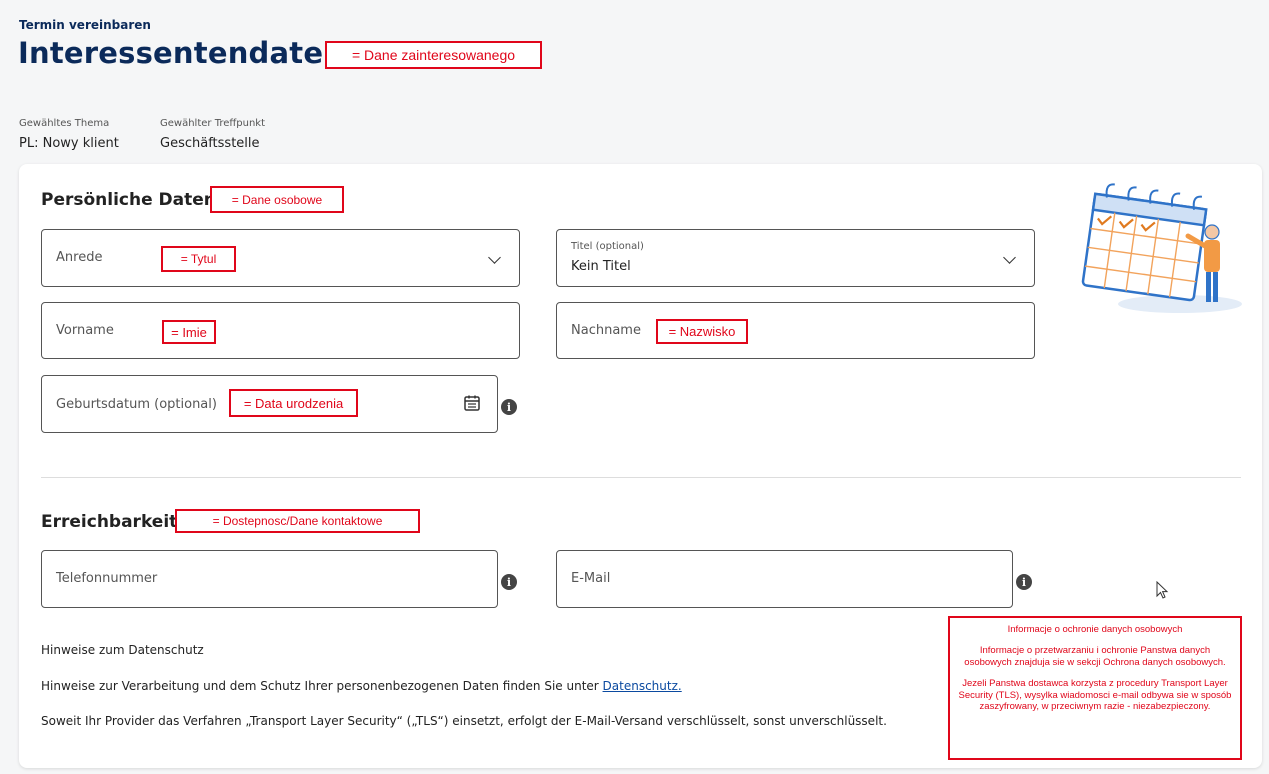  I want to click on title-annotation: = Dane zainteresowanego, so click(433, 55).